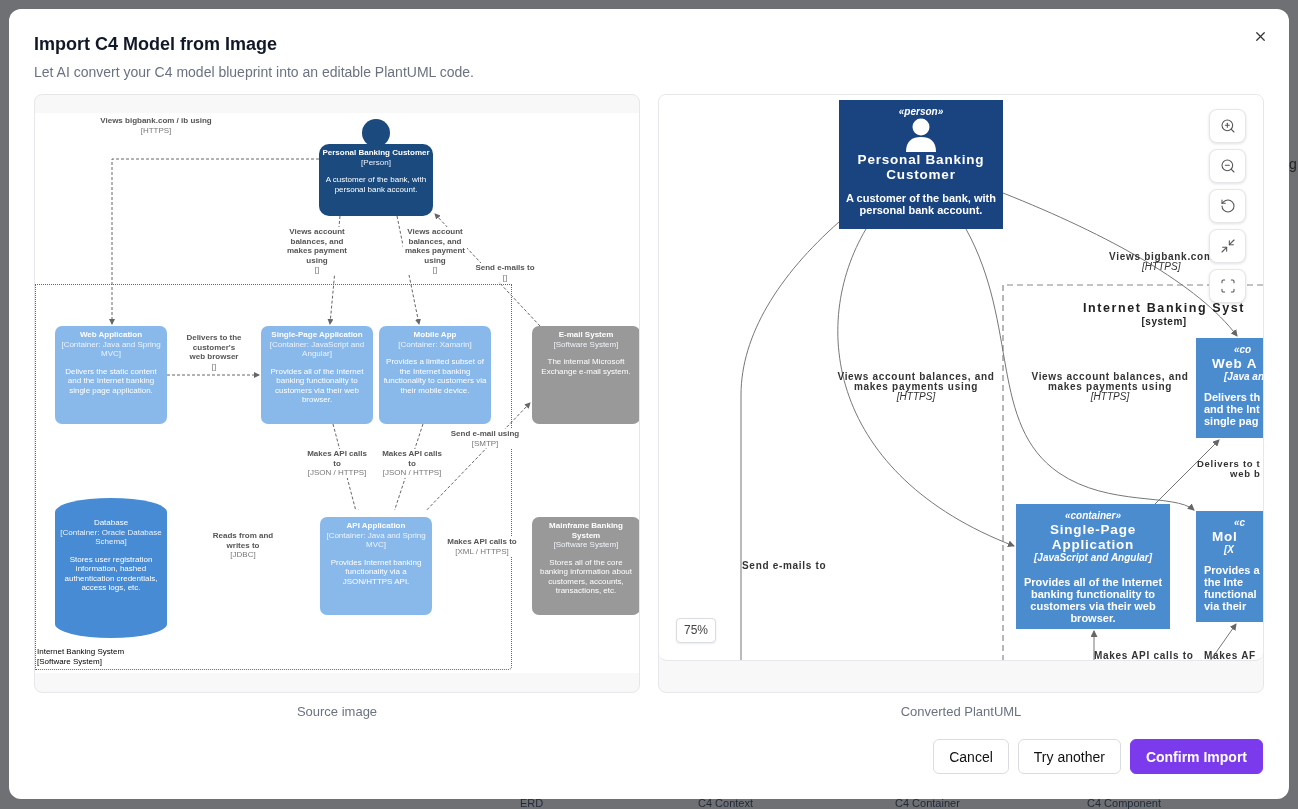  What do you see at coordinates (1227, 246) in the screenshot?
I see `collapse-icon` at bounding box center [1227, 246].